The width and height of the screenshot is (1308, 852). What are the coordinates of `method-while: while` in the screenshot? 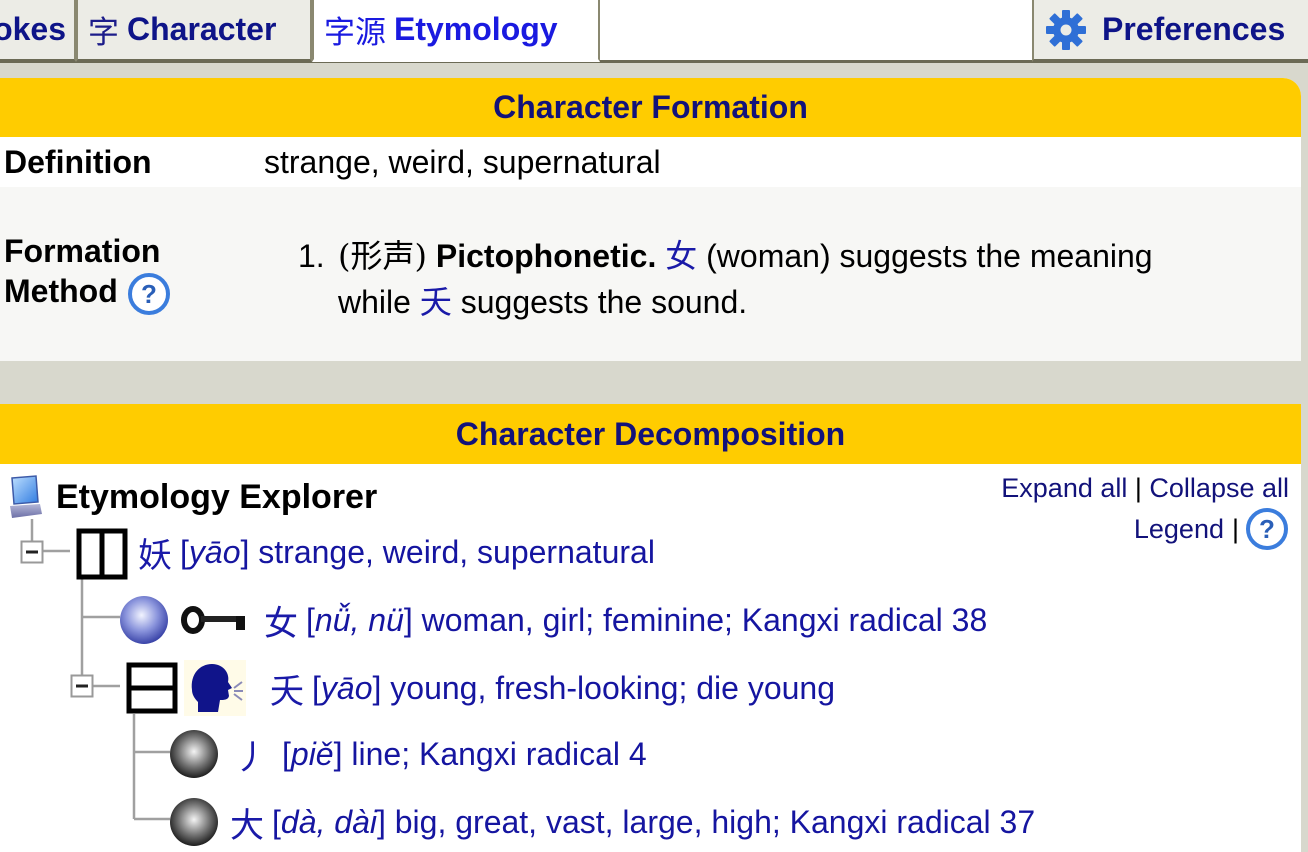 It's located at (374, 302).